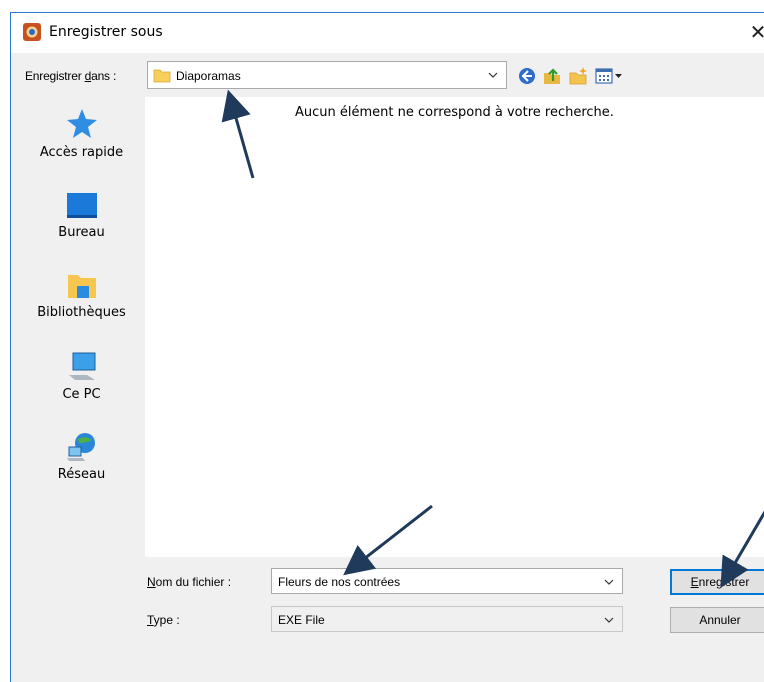 Image resolution: width=764 pixels, height=682 pixels. I want to click on sidebar-item-label: Accès rapide, so click(81, 152).